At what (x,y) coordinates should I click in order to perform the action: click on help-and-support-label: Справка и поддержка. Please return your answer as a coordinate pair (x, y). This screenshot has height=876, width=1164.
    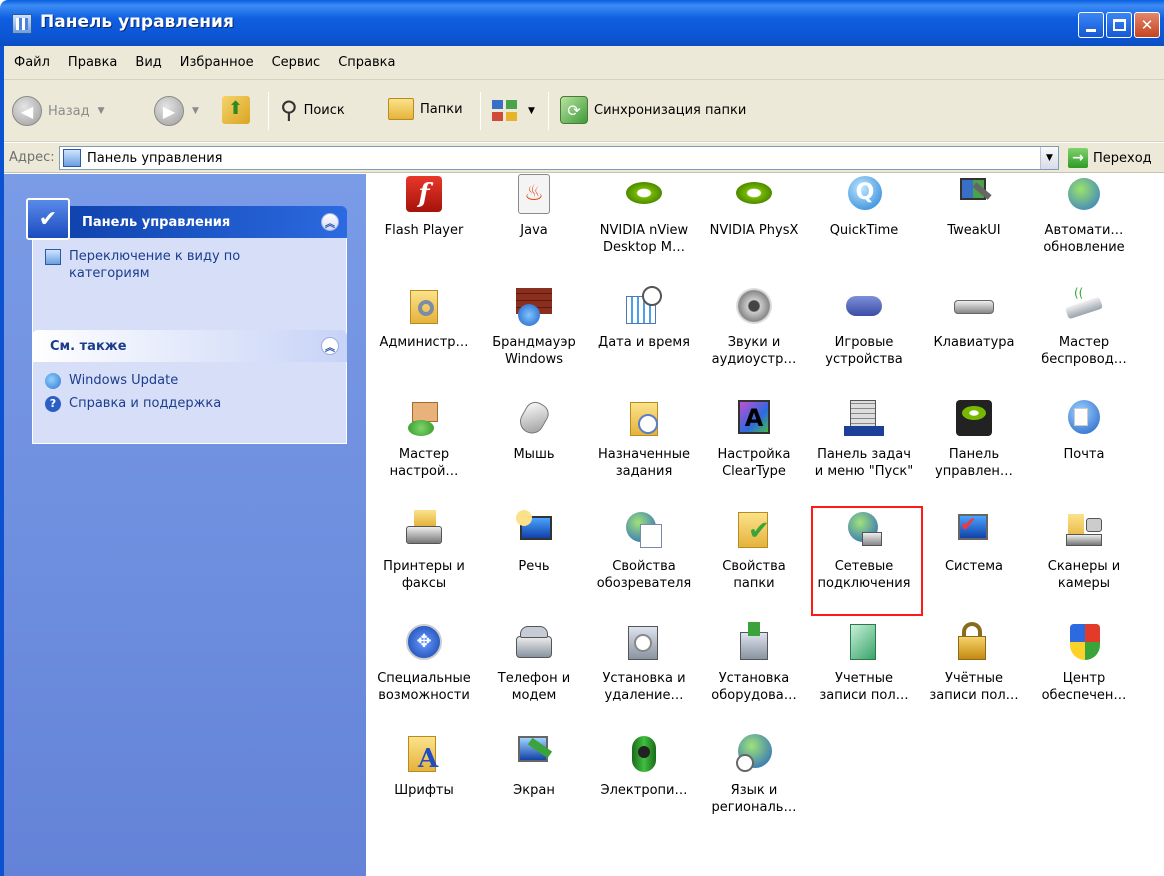
    Looking at the image, I should click on (145, 403).